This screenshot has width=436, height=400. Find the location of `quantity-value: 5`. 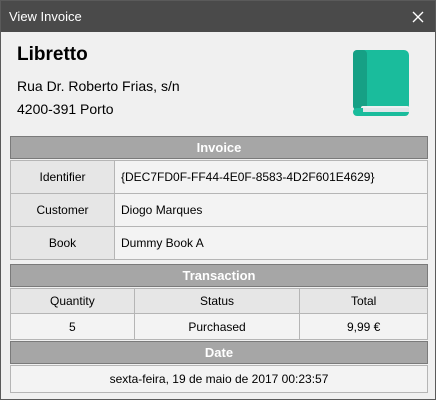

quantity-value: 5 is located at coordinates (72, 326).